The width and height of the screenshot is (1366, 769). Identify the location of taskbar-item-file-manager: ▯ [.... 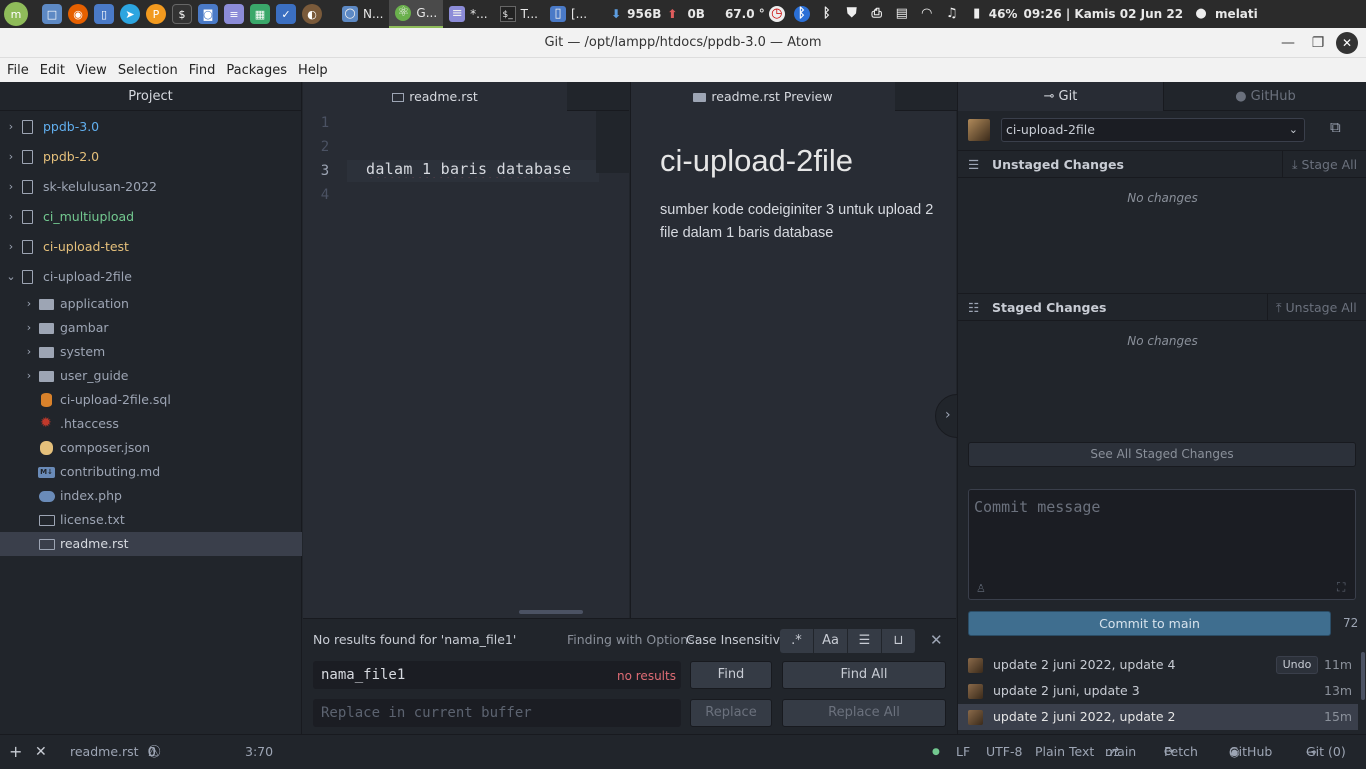
(568, 14).